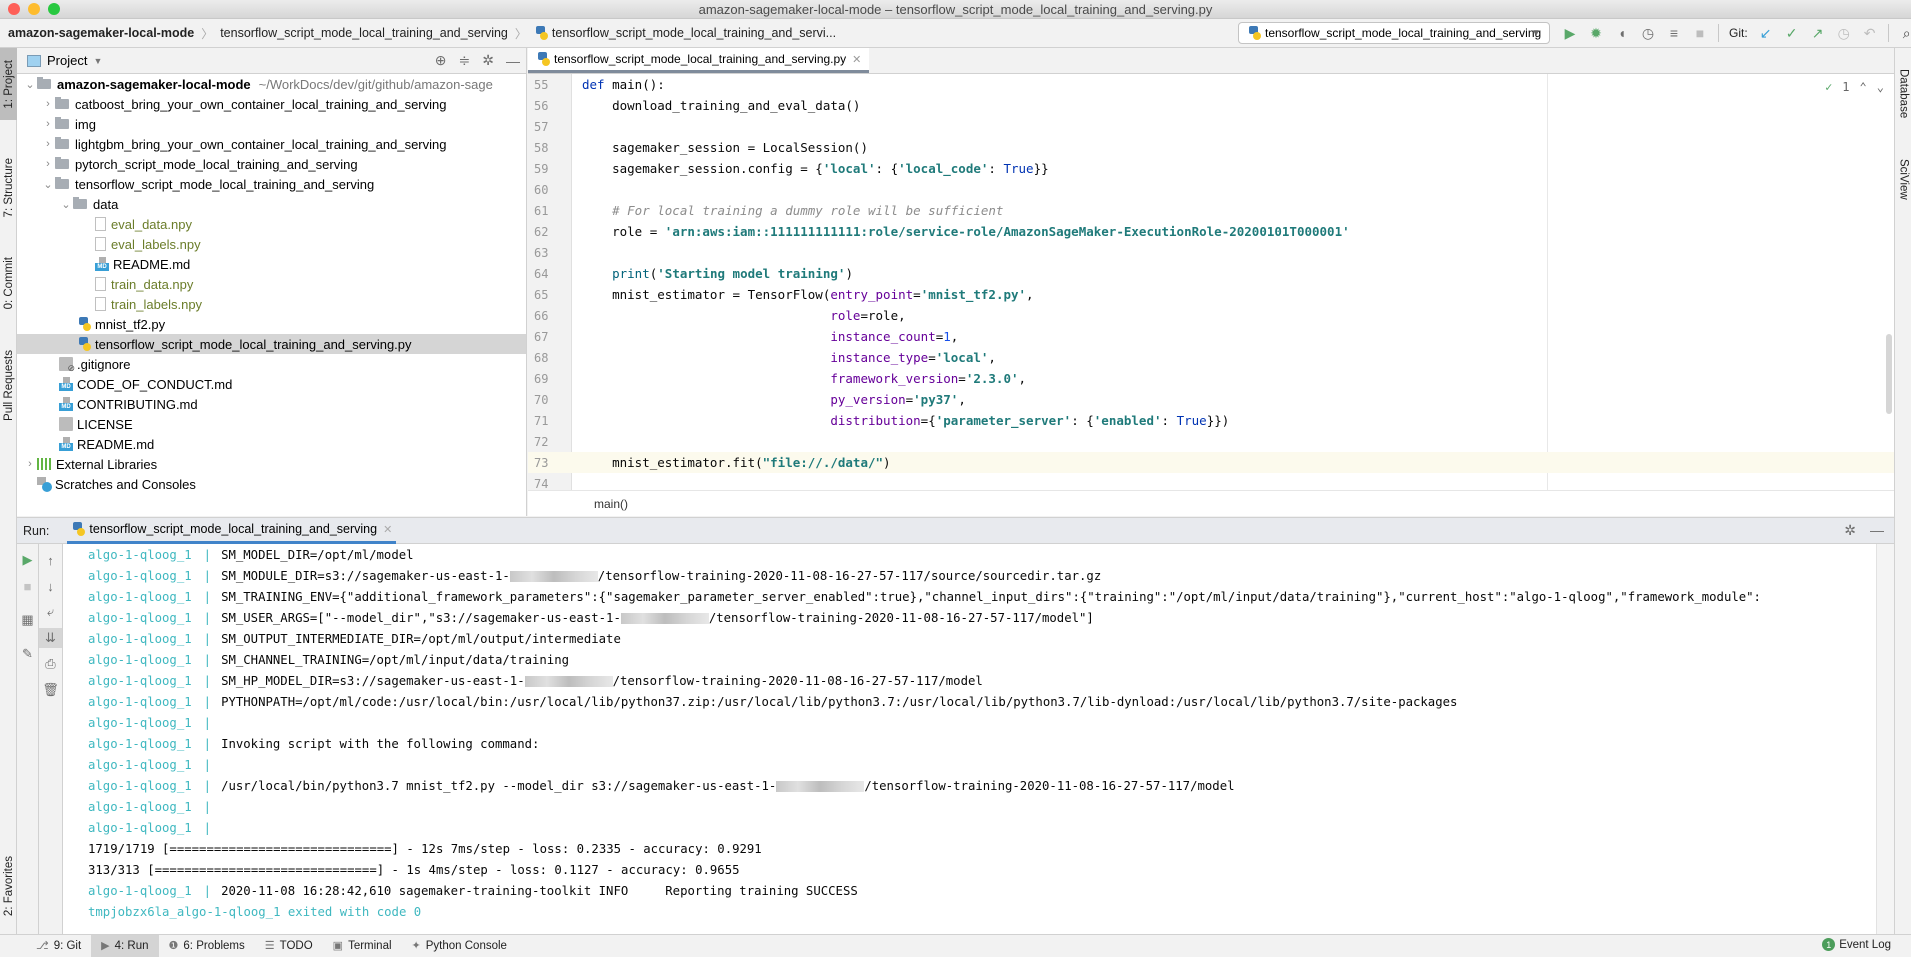 The image size is (1911, 957). I want to click on bottom-tab-problems: ❶ 6: Problems, so click(207, 946).